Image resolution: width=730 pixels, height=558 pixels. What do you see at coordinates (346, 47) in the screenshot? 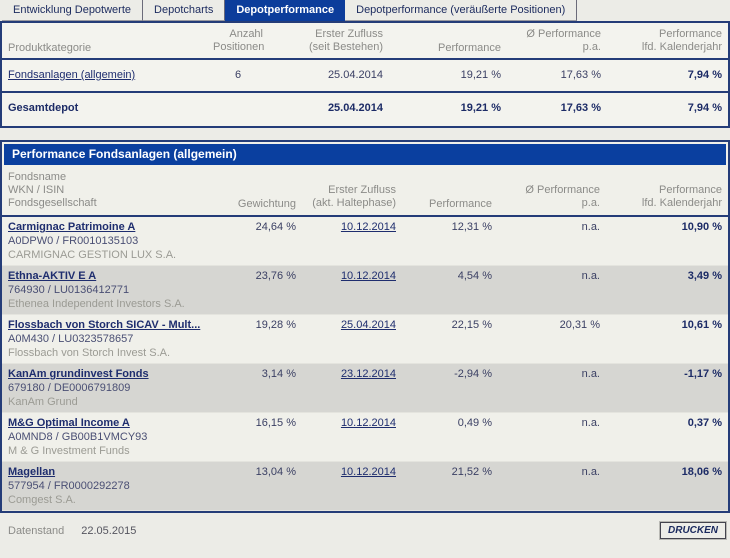
I see `header-line: (seit Bestehen)` at bounding box center [346, 47].